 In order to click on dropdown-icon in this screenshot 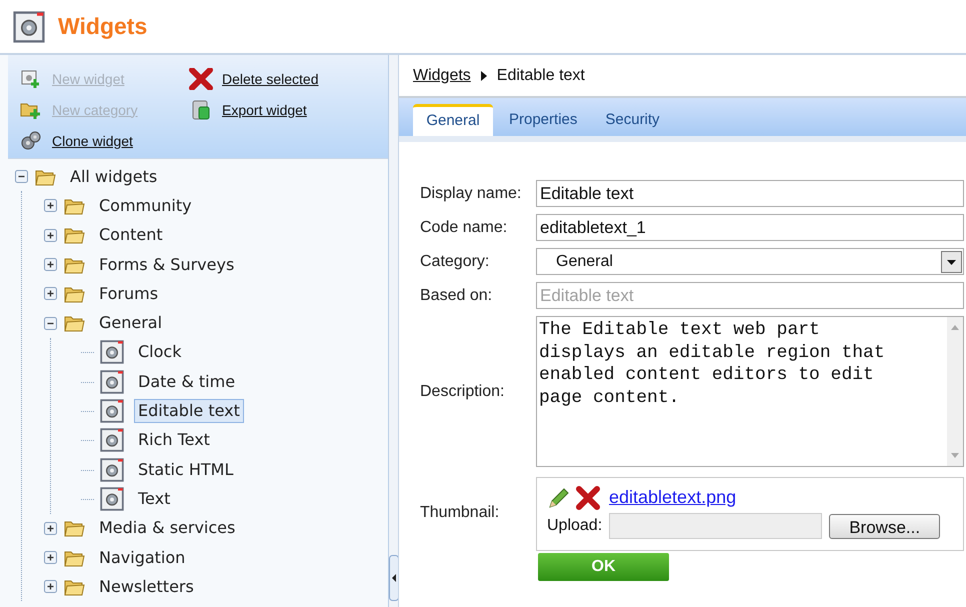, I will do `click(951, 261)`.